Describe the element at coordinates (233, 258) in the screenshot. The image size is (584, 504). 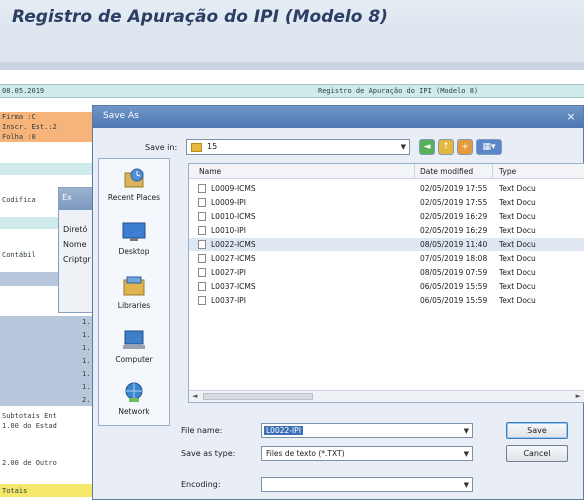
I see `file-name-cell: L0027-ICMS` at that location.